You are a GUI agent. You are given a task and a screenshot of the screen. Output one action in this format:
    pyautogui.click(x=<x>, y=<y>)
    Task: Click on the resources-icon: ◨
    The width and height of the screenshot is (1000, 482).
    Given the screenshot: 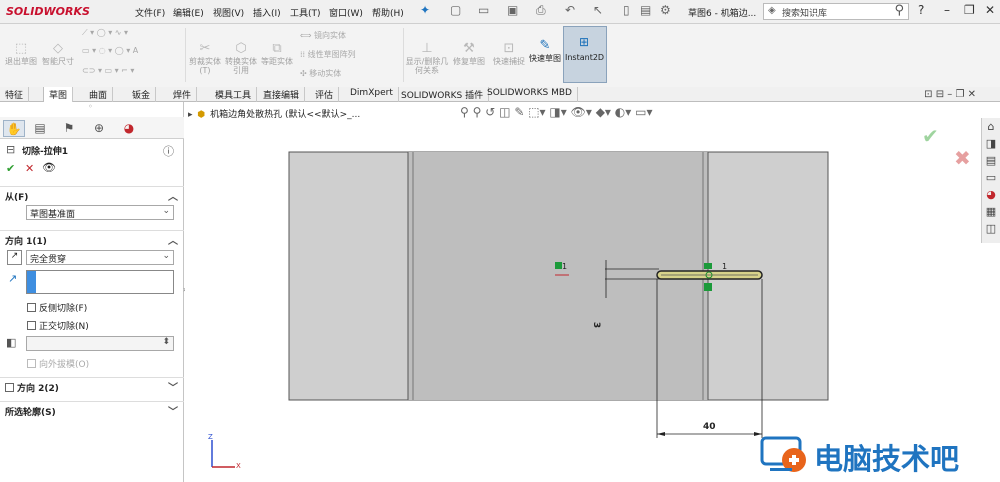 What is the action you would take?
    pyautogui.click(x=991, y=144)
    